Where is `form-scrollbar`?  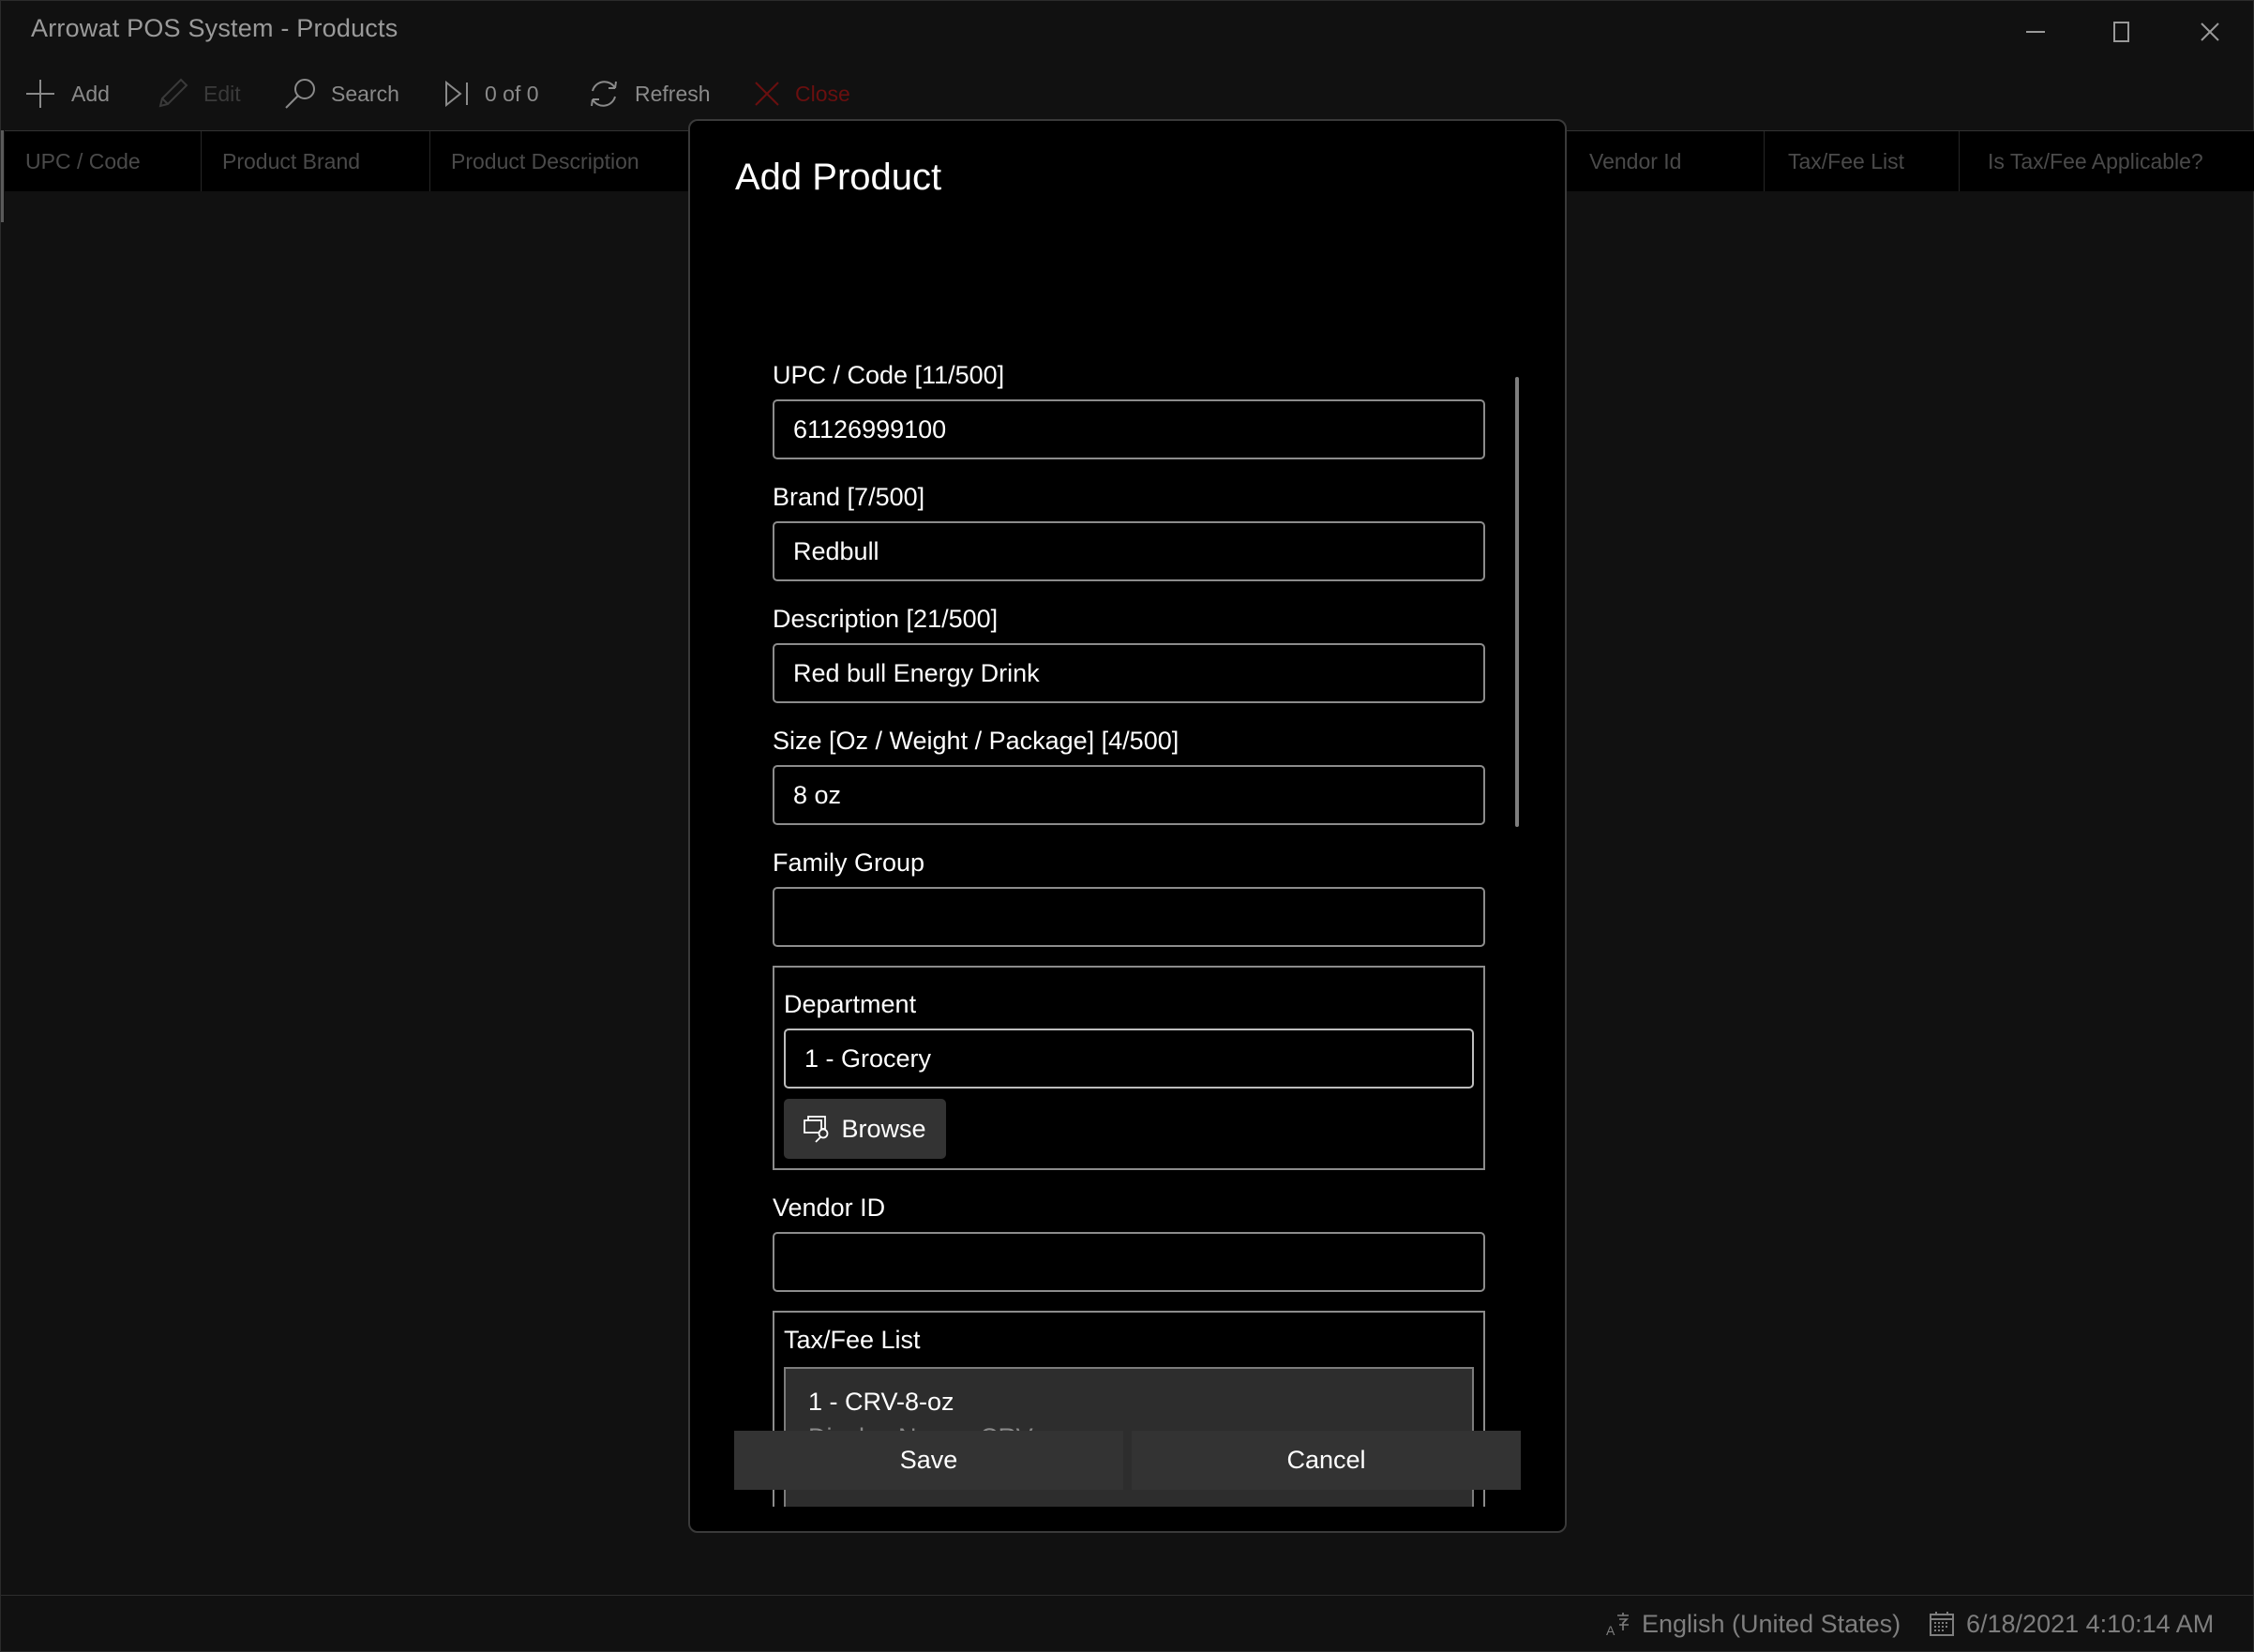 form-scrollbar is located at coordinates (1517, 602).